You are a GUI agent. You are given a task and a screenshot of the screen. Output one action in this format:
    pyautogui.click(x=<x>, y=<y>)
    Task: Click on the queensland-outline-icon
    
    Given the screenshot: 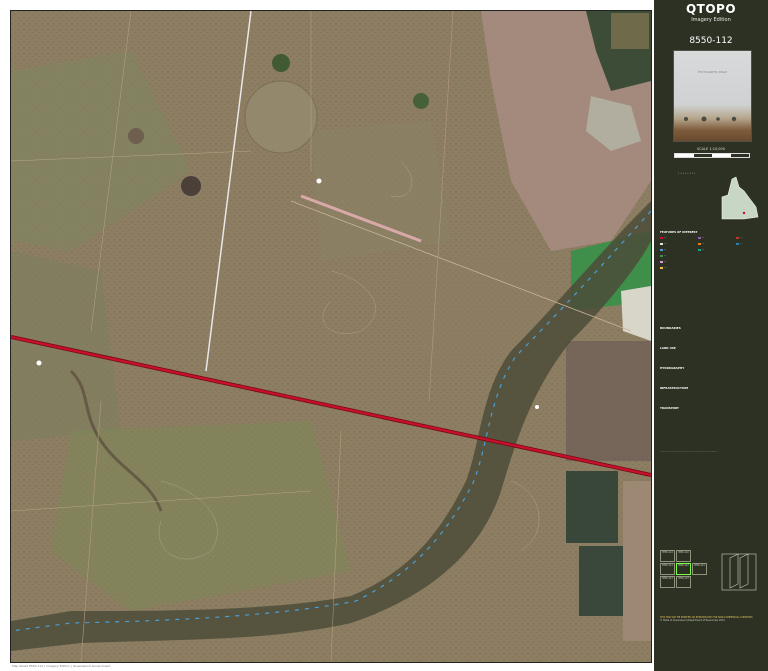 What is the action you would take?
    pyautogui.click(x=740, y=198)
    